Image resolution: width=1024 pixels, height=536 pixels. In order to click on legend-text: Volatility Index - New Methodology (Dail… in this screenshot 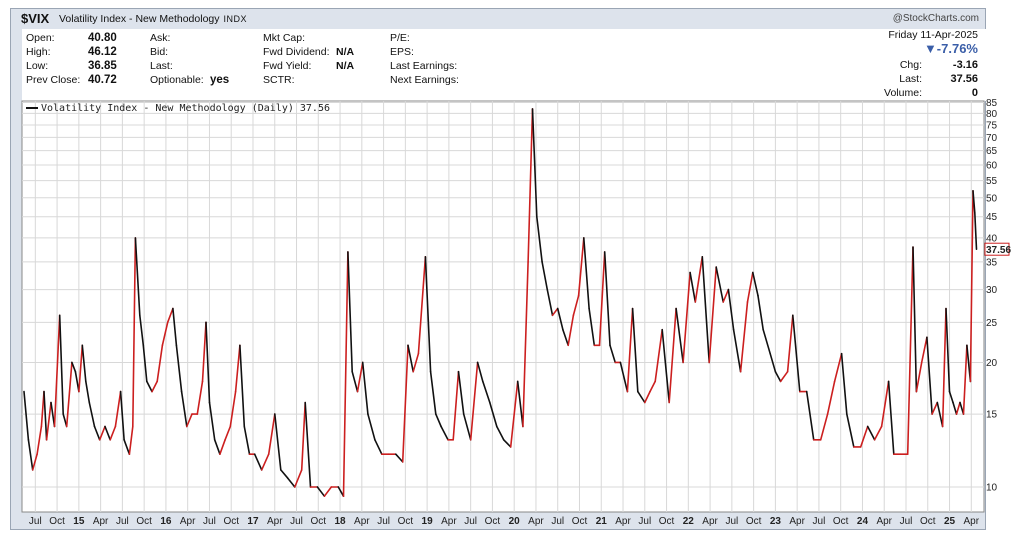, I will do `click(185, 108)`.